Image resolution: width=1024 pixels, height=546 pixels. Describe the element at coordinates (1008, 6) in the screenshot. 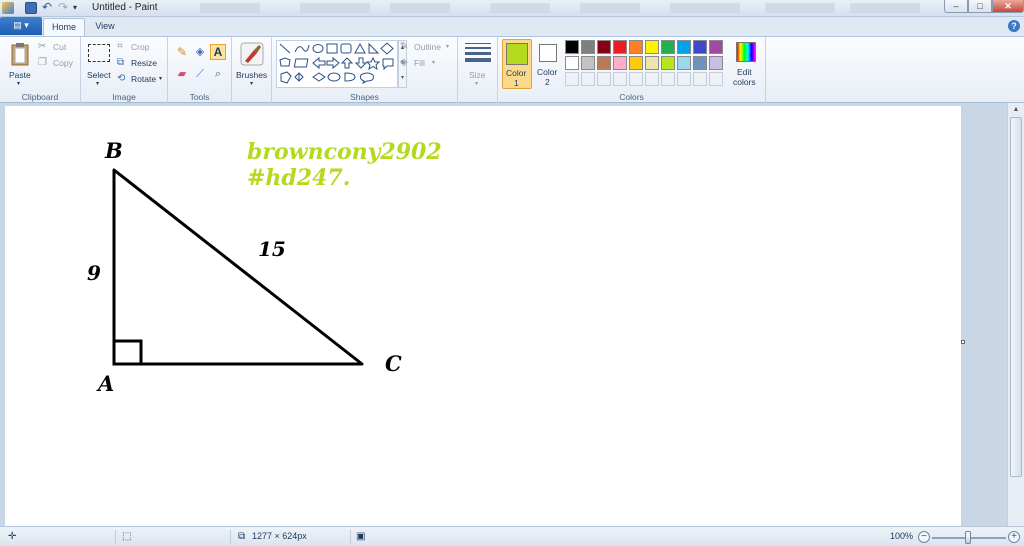

I see `close-button: ✕` at that location.